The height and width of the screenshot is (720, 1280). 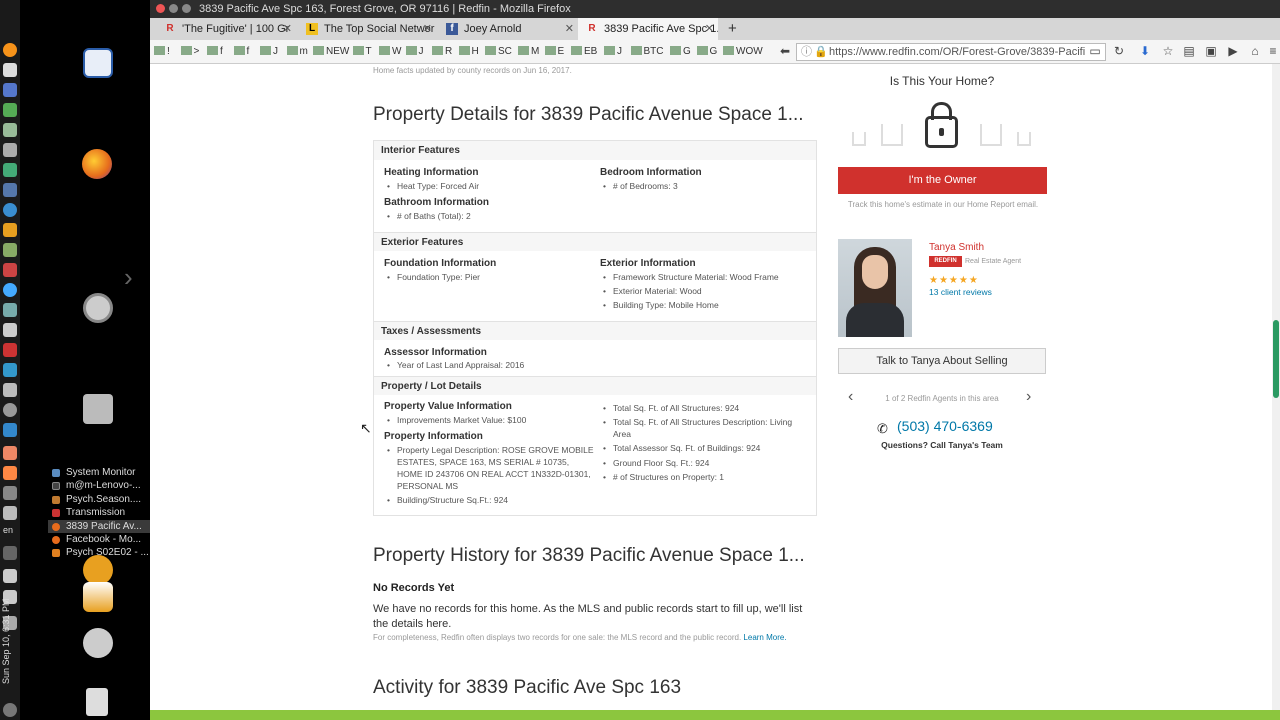 I want to click on menu-icon: ≡, so click(x=1273, y=51).